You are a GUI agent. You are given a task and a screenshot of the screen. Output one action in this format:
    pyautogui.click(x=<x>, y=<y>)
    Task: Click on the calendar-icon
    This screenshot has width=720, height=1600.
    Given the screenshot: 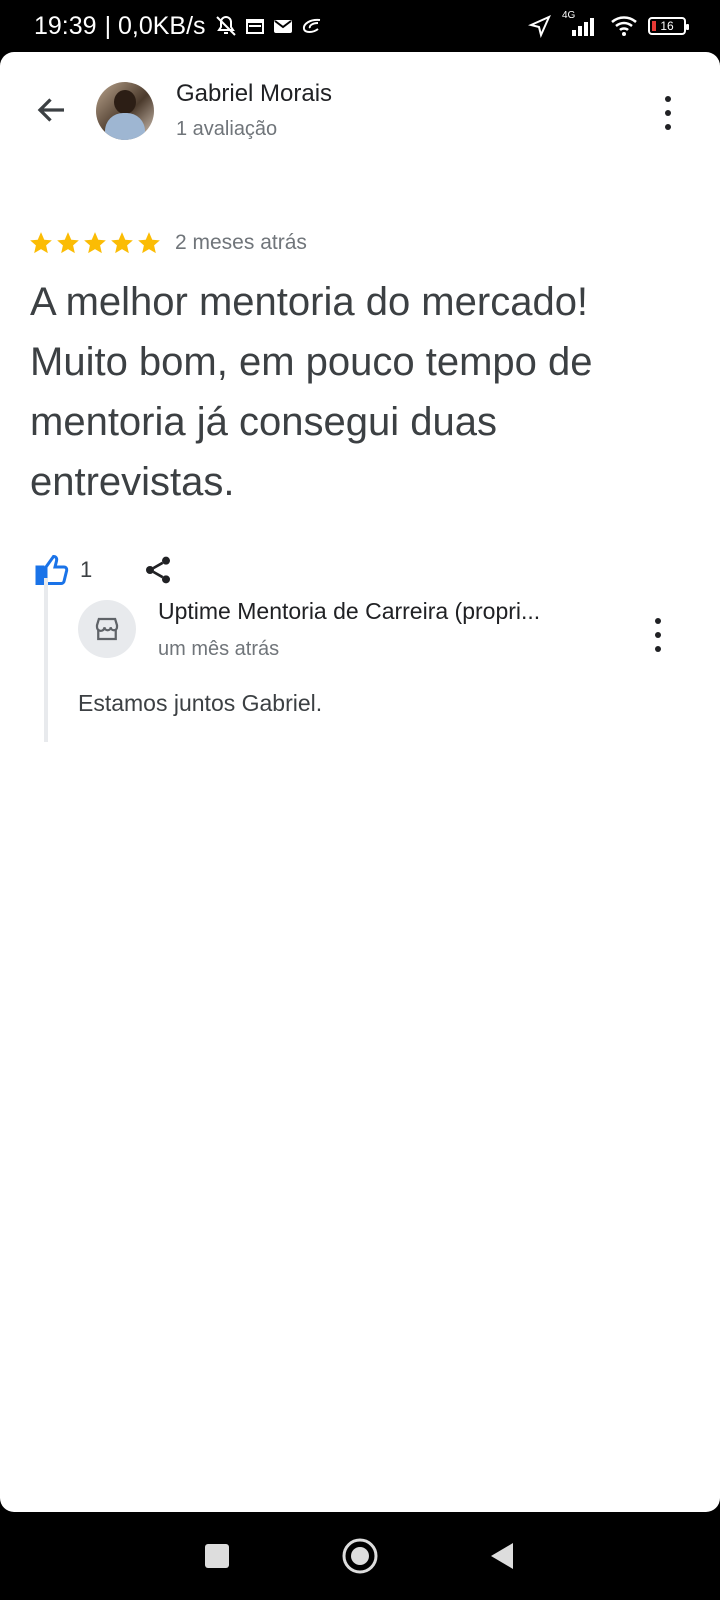 What is the action you would take?
    pyautogui.click(x=254, y=26)
    